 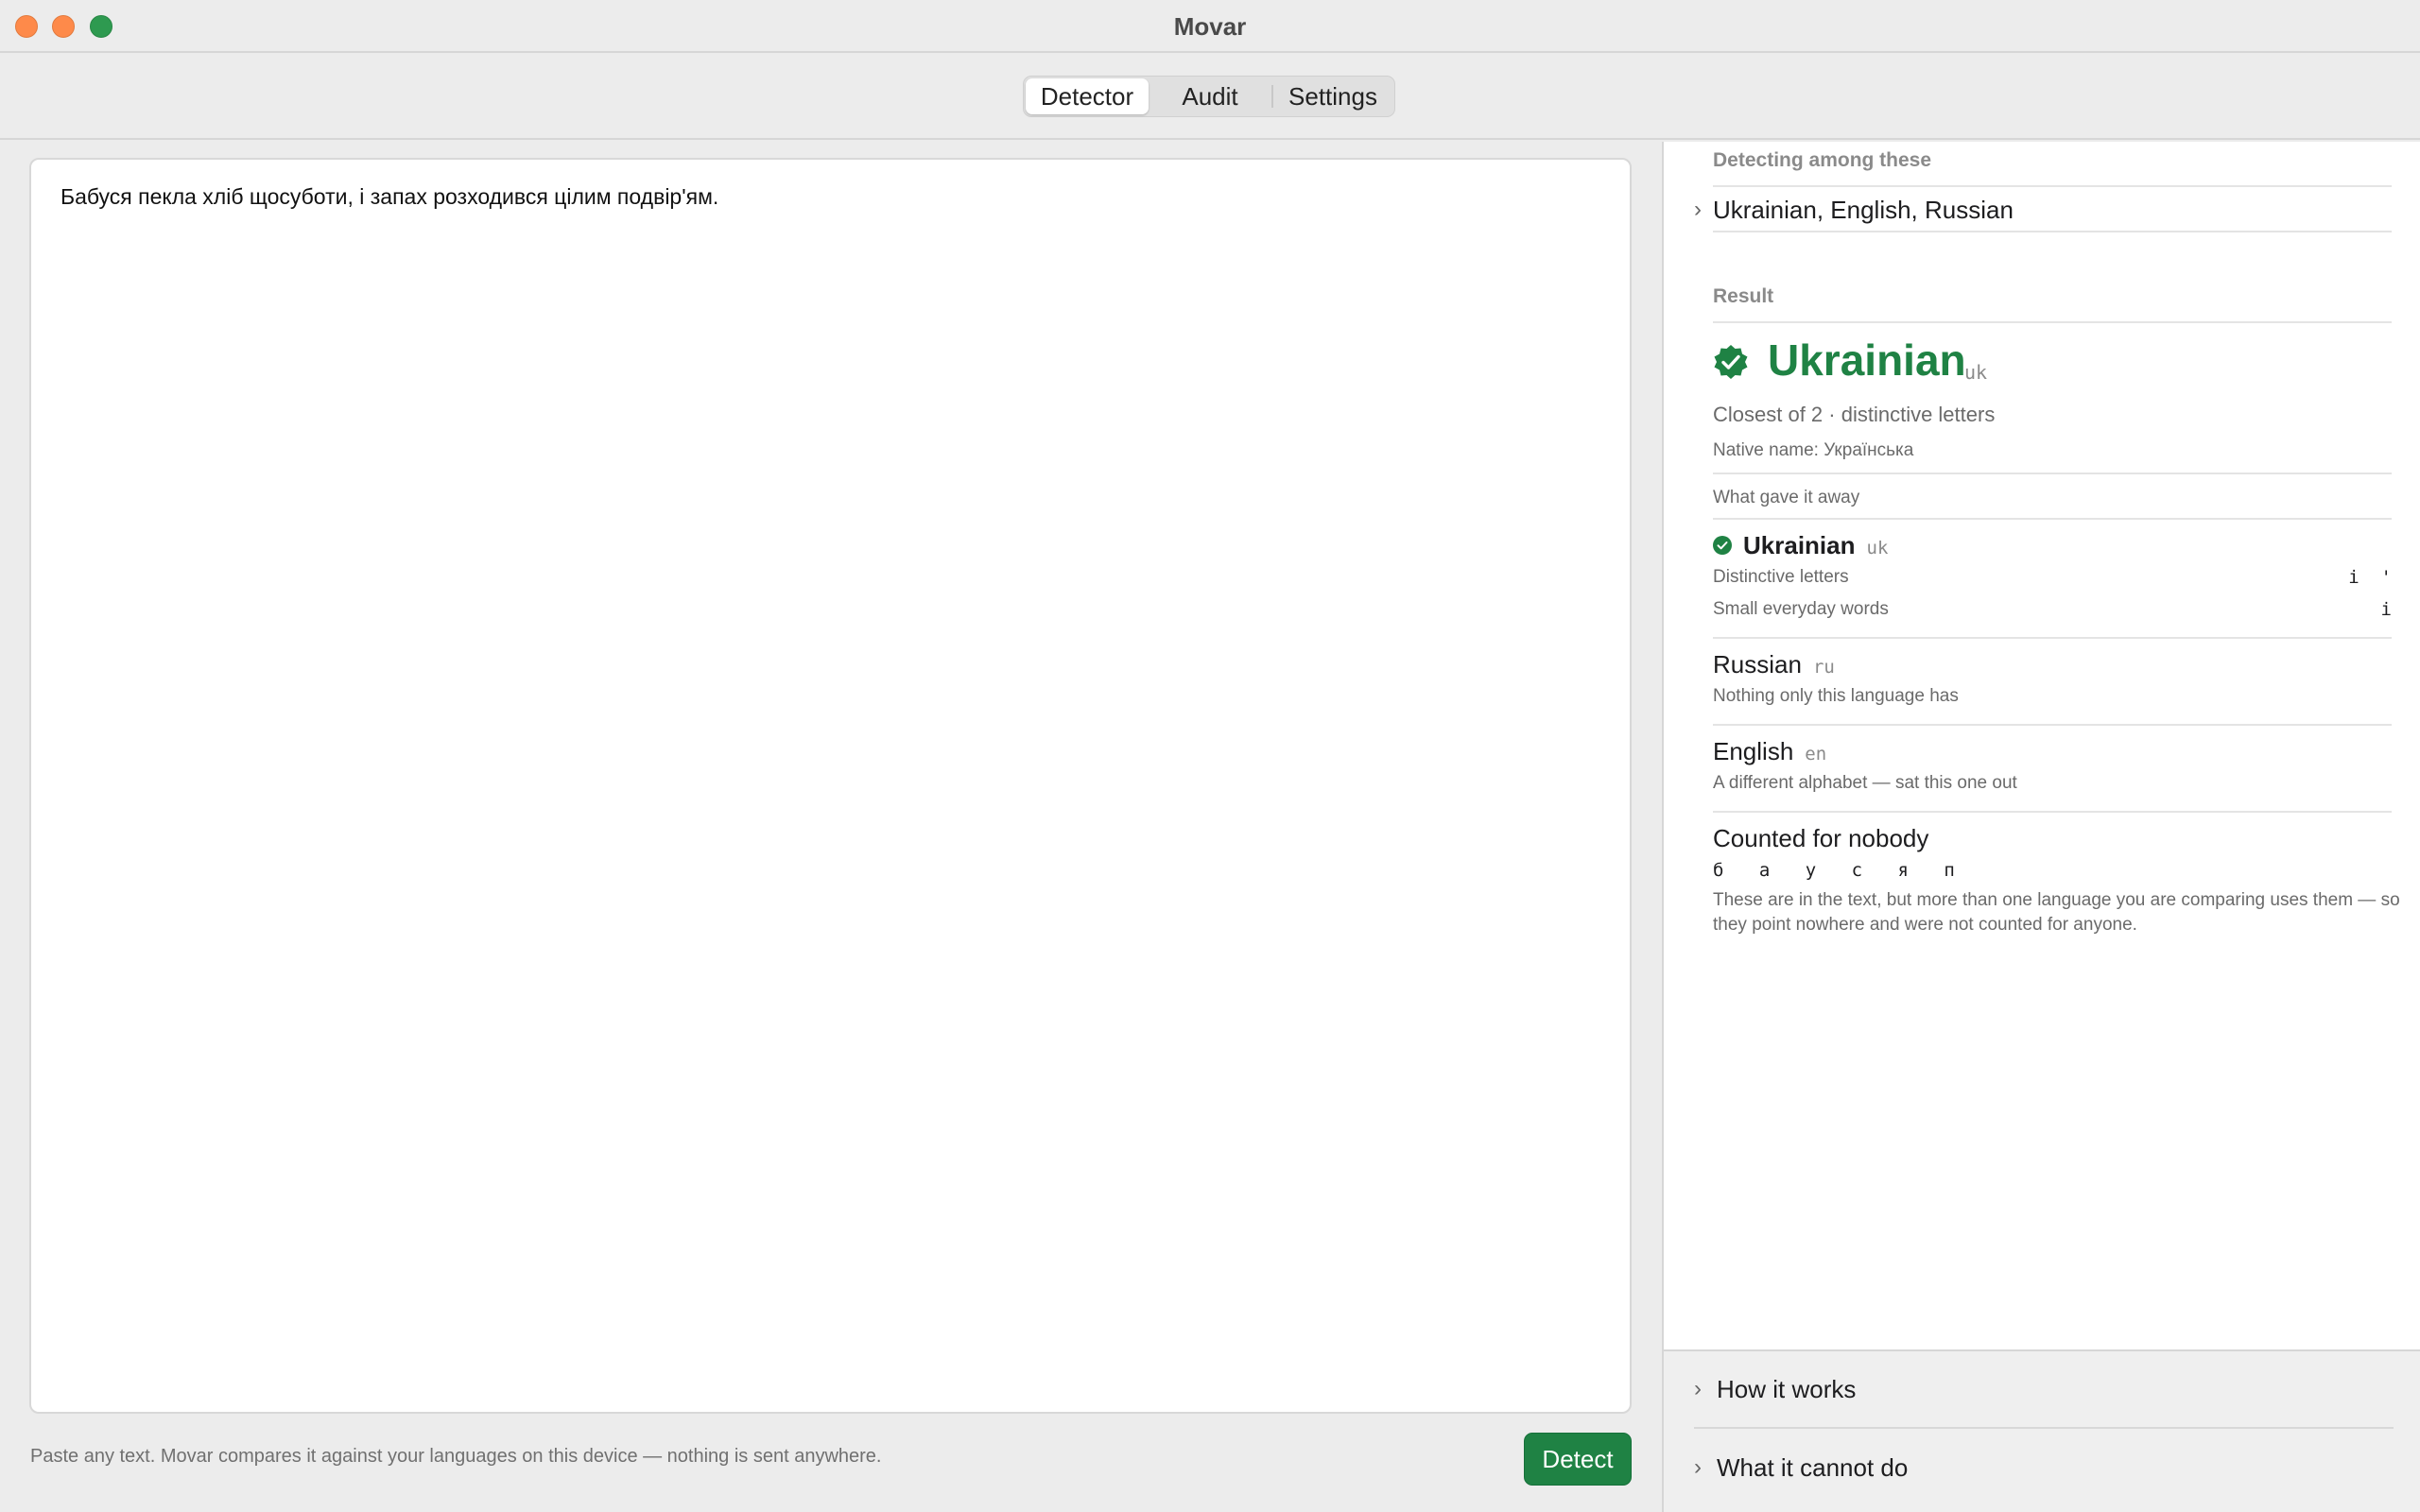 What do you see at coordinates (2052, 497) in the screenshot?
I see `evidence-heading: What gave it away` at bounding box center [2052, 497].